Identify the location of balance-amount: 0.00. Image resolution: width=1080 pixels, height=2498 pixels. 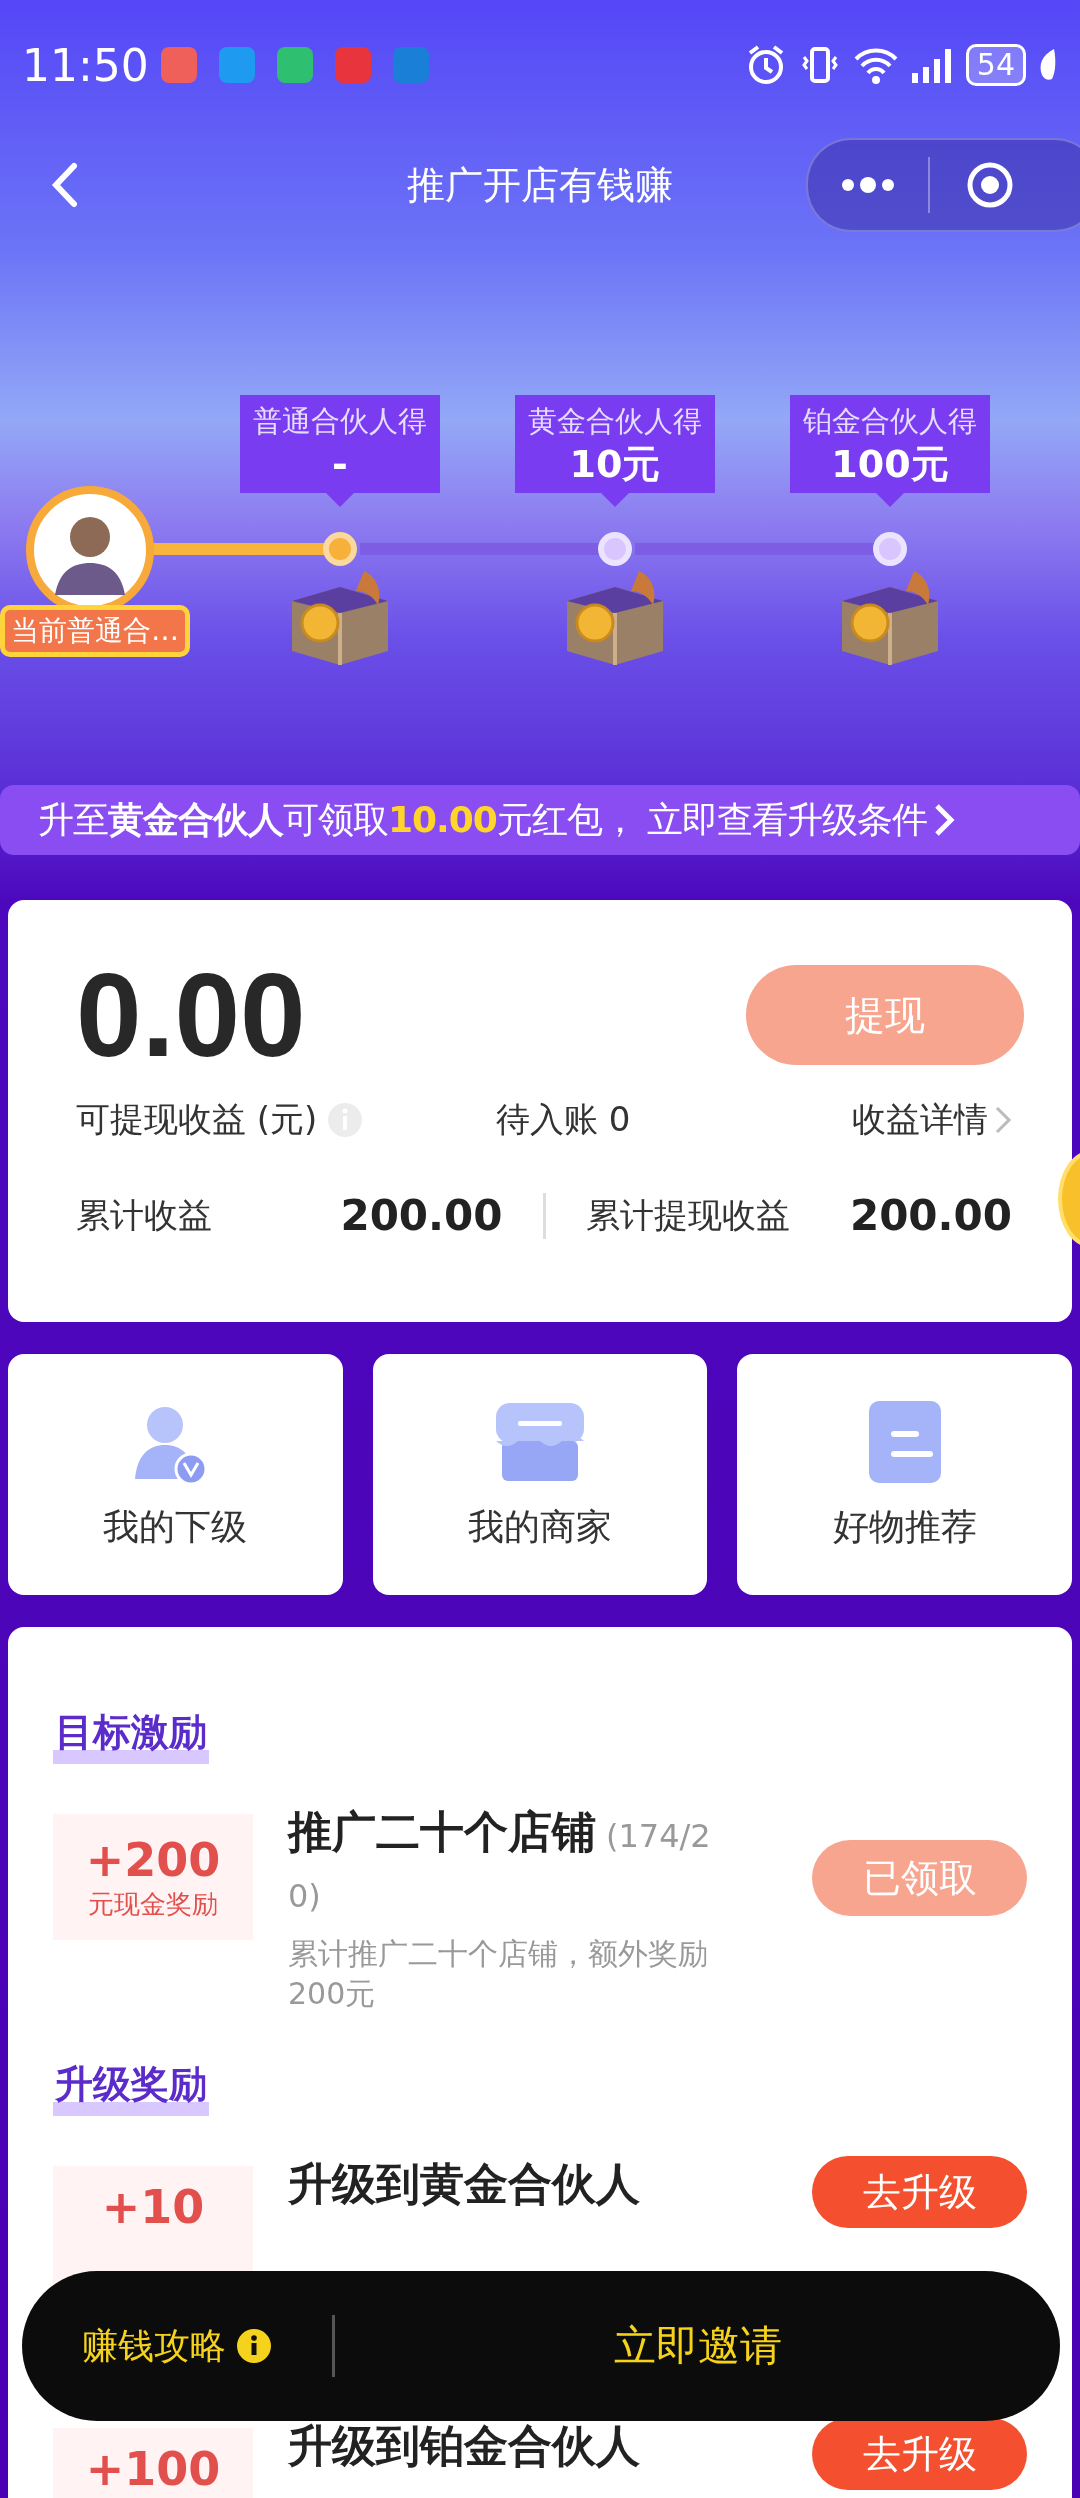
(191, 1015).